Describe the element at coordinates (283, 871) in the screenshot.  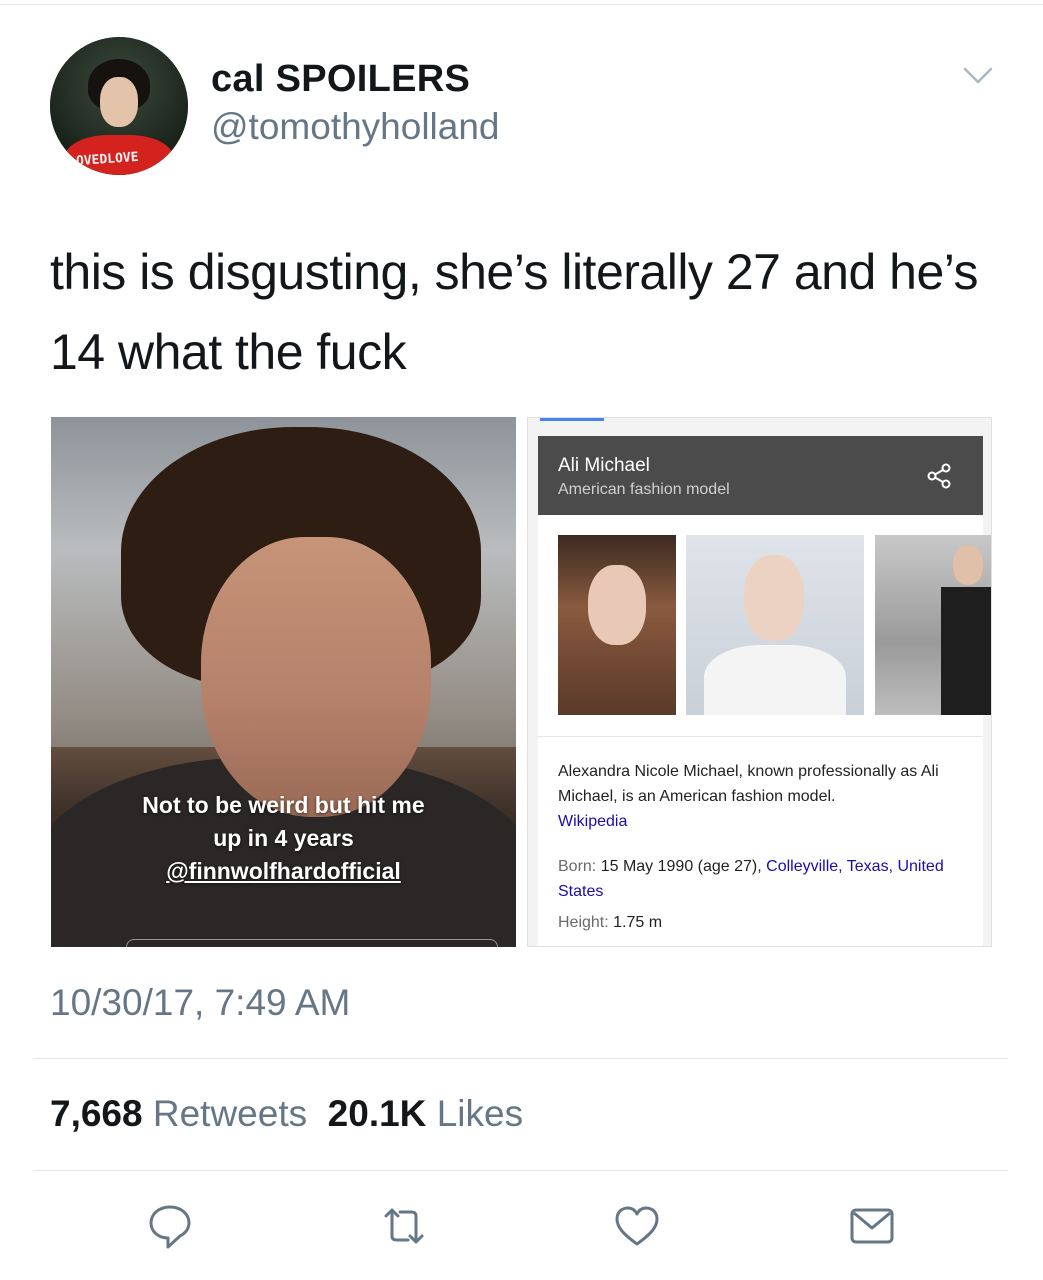
I see `caption-mention: @finnwolfhardofficial` at that location.